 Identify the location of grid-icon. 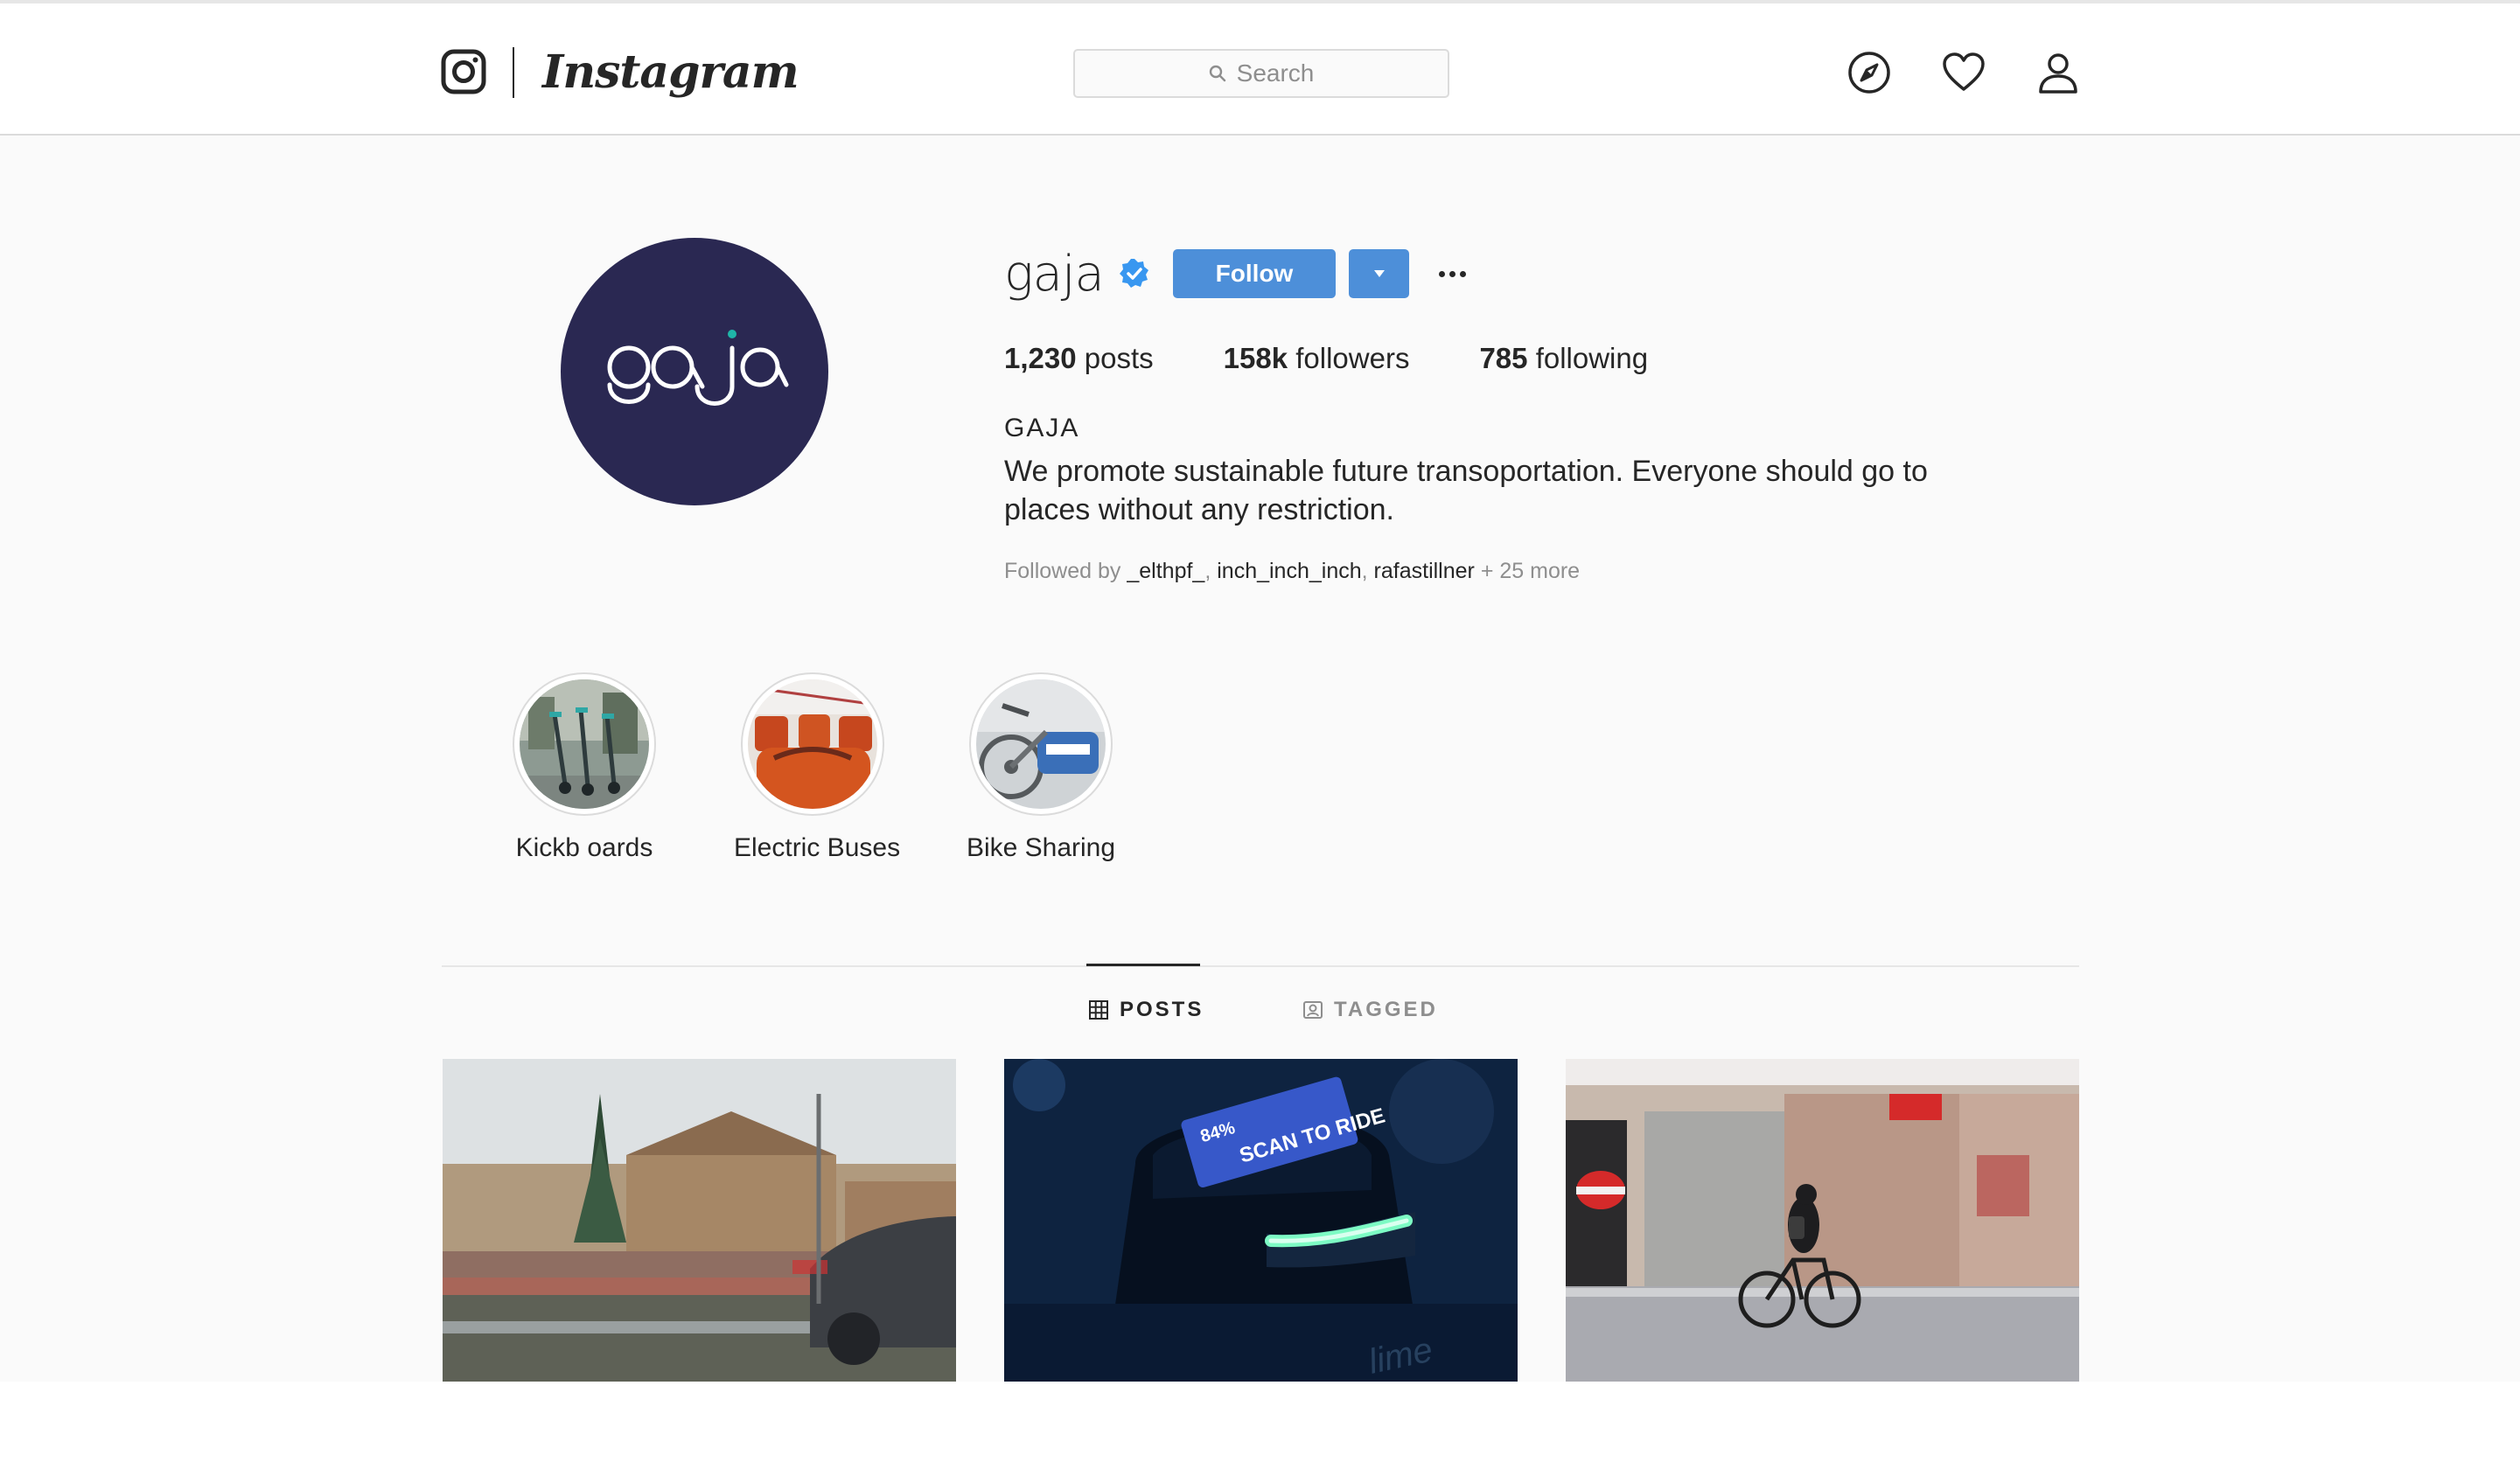
(1098, 1010).